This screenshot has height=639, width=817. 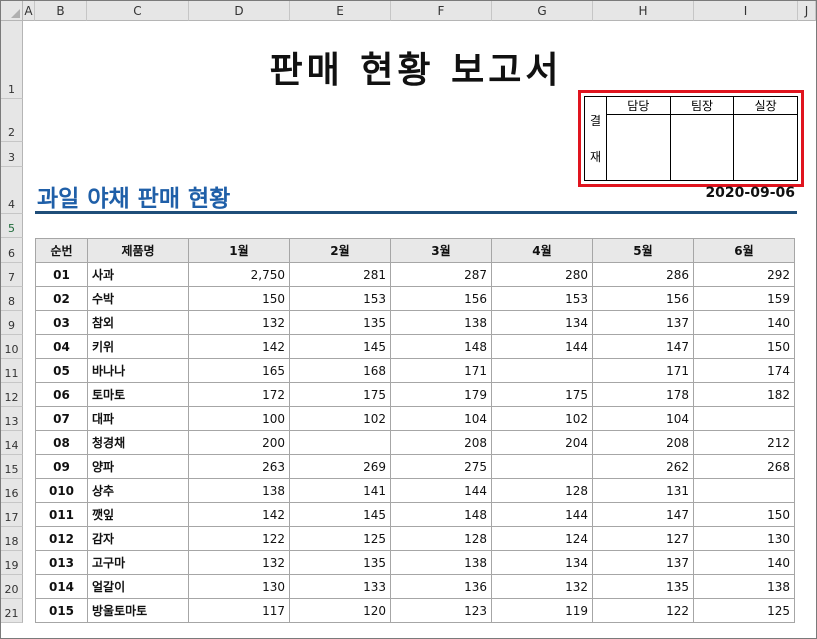 What do you see at coordinates (138, 394) in the screenshot?
I see `product-name-cell: 토마토` at bounding box center [138, 394].